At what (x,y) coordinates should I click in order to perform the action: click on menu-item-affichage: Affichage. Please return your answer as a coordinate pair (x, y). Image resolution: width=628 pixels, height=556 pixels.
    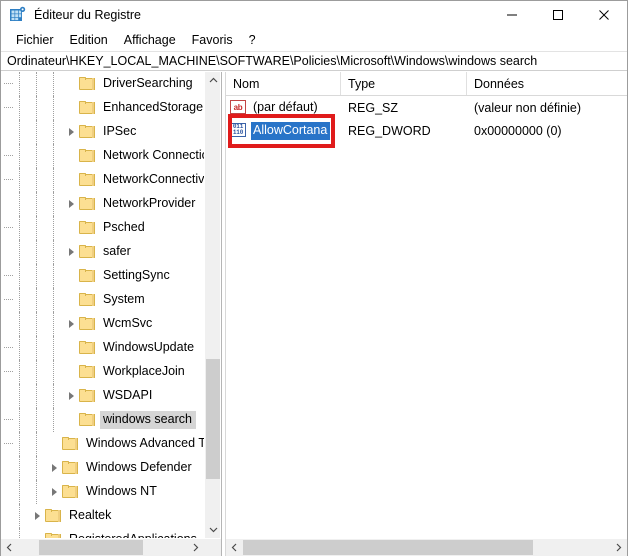
    Looking at the image, I should click on (150, 40).